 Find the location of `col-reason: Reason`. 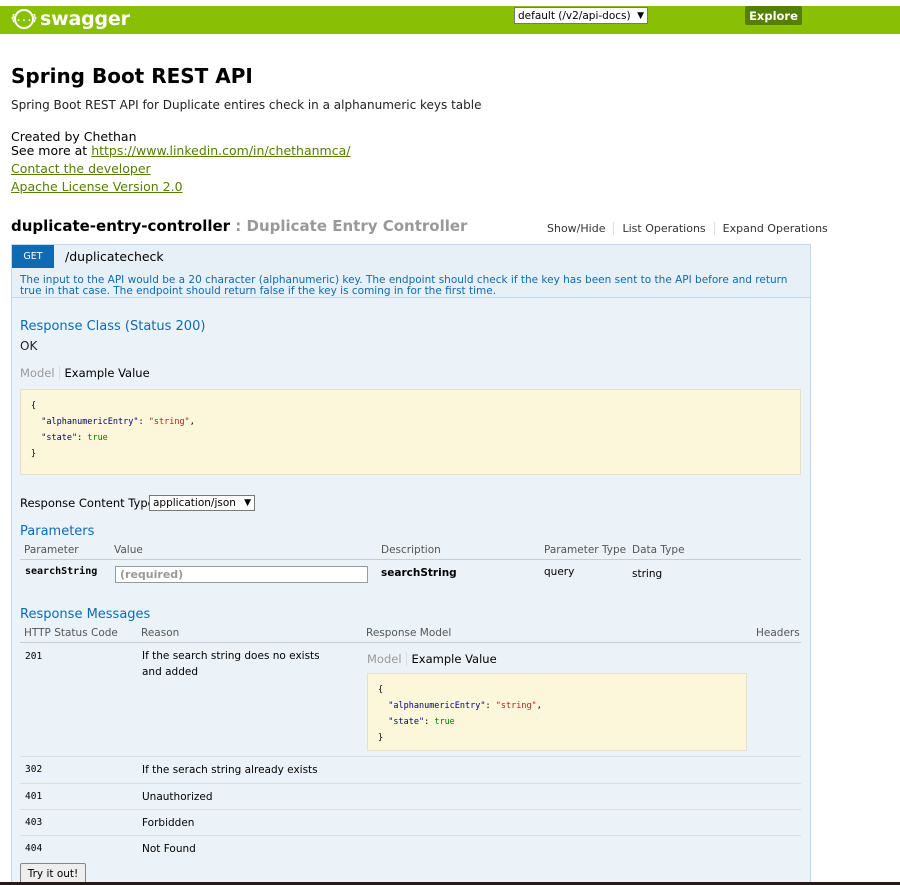

col-reason: Reason is located at coordinates (160, 633).